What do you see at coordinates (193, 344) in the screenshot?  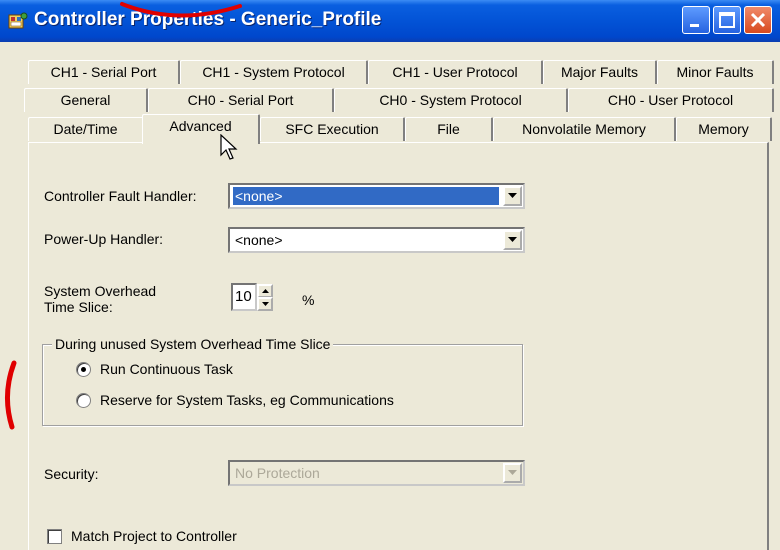 I see `unused-overhead-group-title: During unused System Overhead Time Slice` at bounding box center [193, 344].